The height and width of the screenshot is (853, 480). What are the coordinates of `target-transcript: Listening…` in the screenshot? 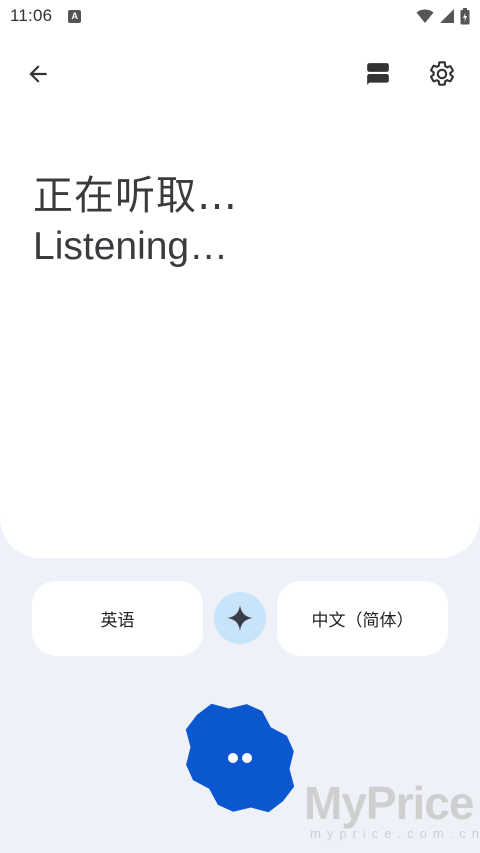 It's located at (131, 246).